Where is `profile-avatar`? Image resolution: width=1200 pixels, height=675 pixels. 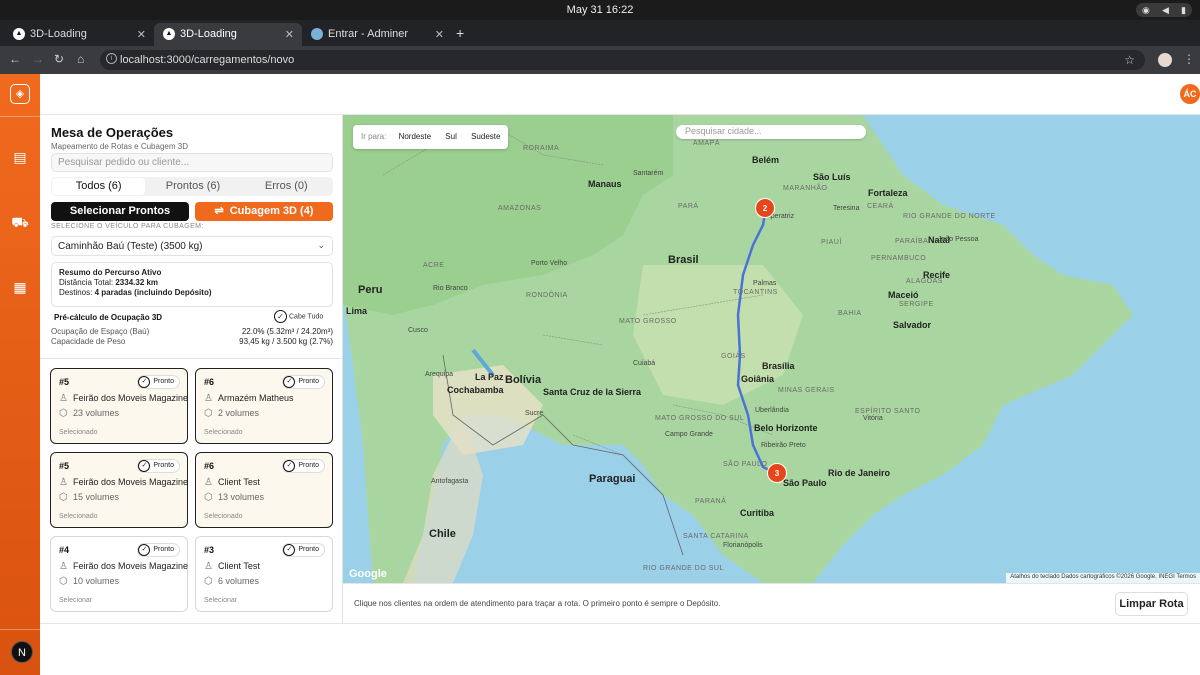
profile-avatar is located at coordinates (1165, 60).